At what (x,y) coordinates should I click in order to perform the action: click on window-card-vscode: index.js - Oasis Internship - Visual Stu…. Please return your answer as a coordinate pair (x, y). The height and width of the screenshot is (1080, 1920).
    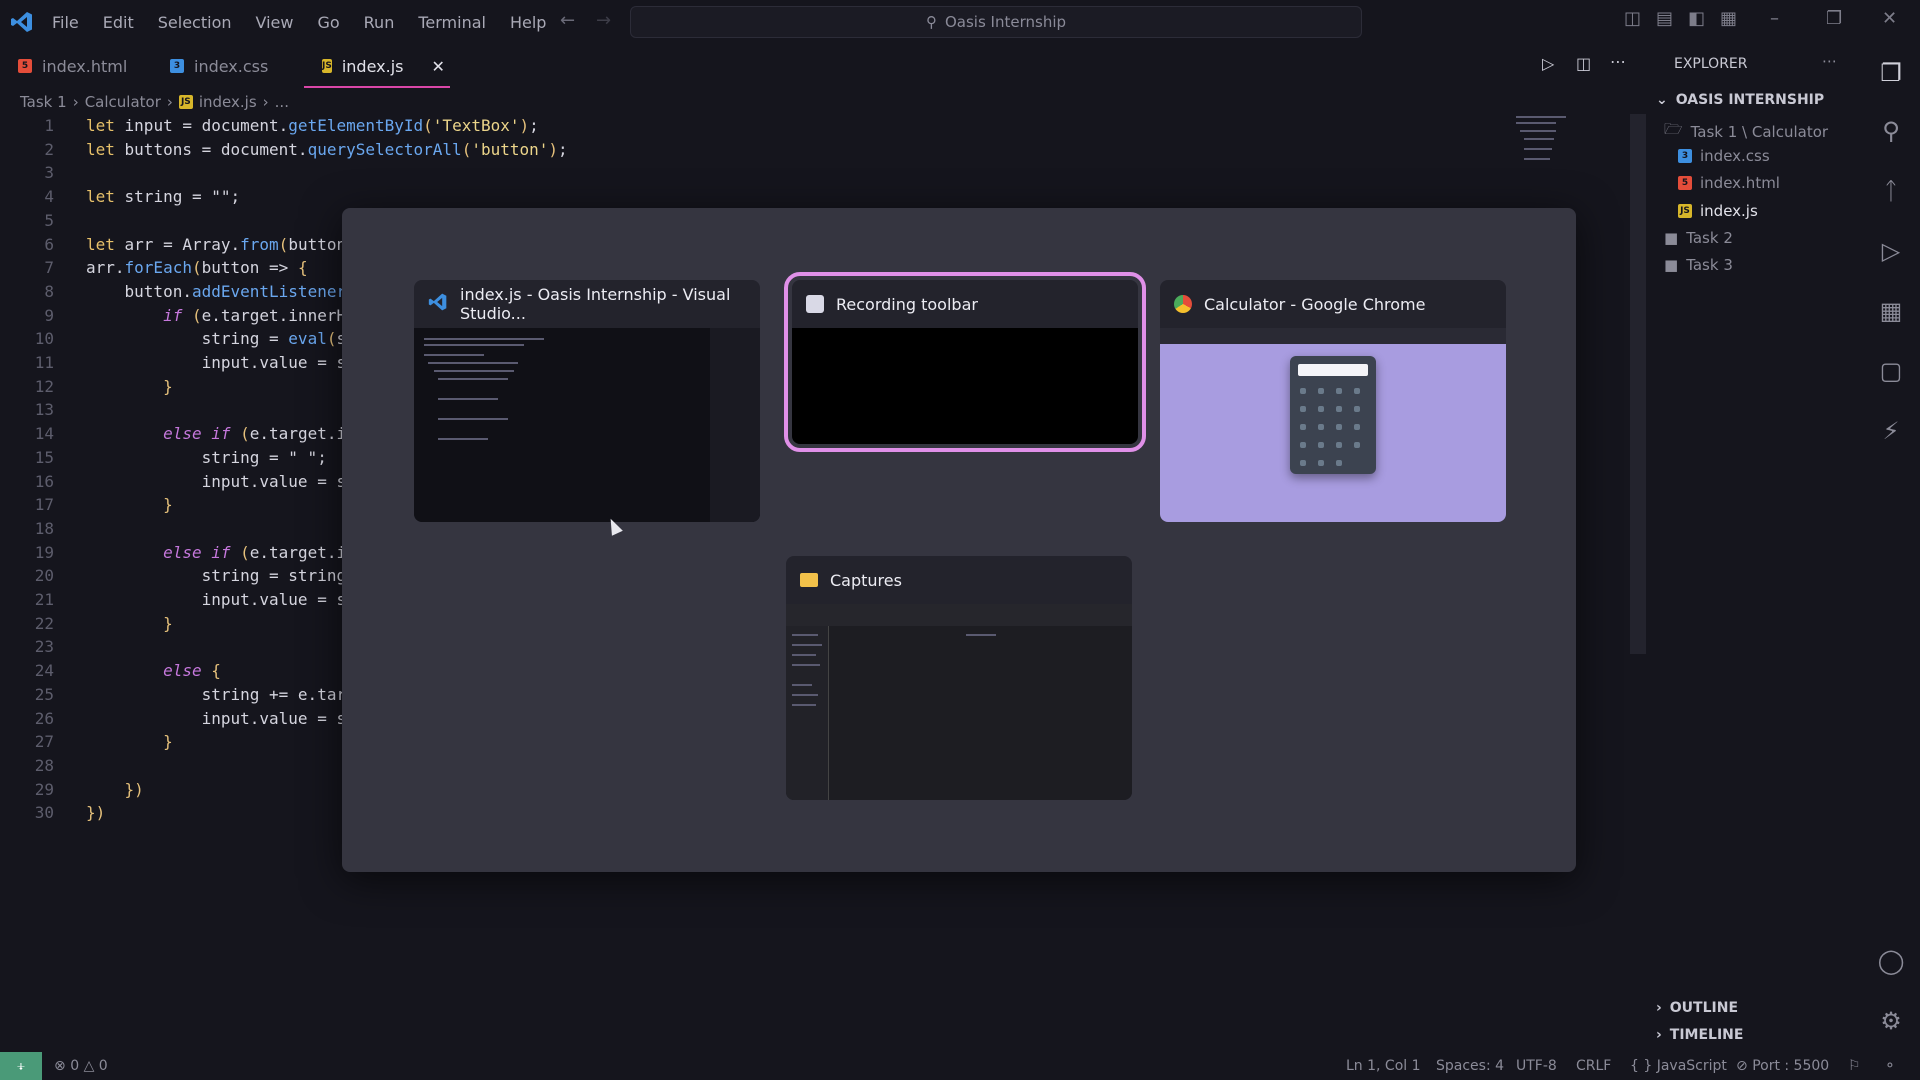
    Looking at the image, I should click on (587, 401).